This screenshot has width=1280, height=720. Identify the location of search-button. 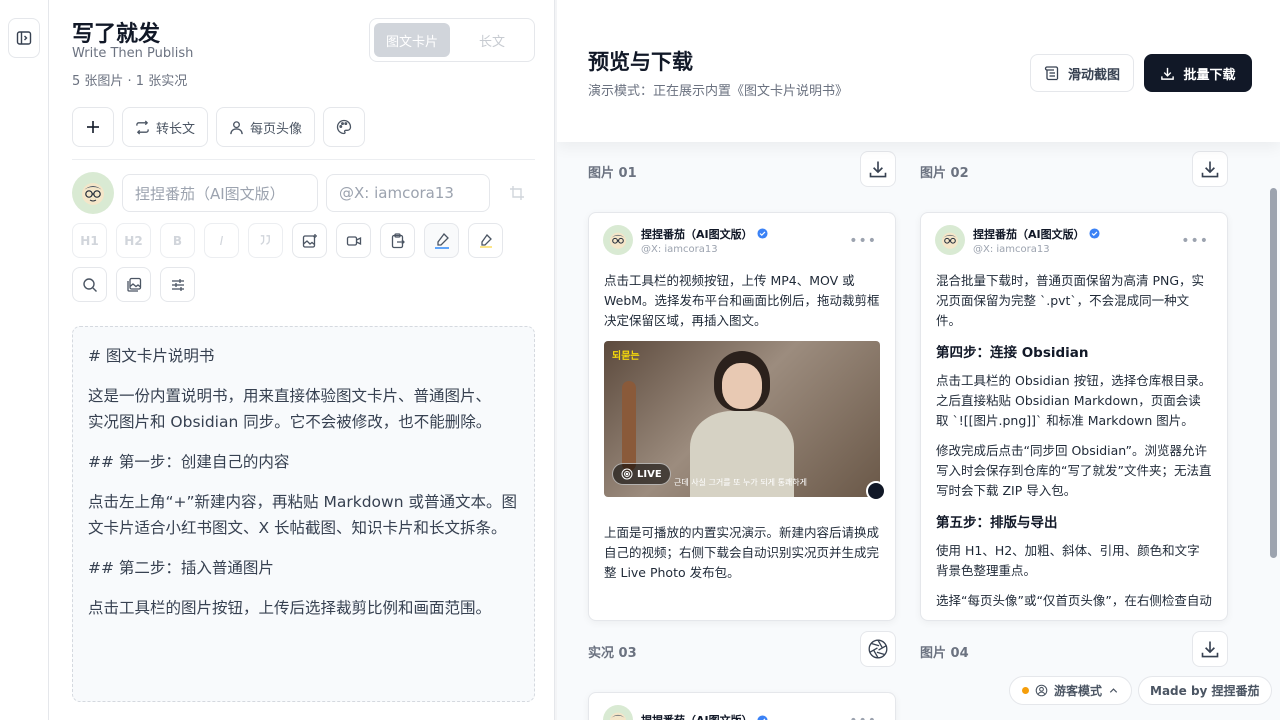
(89, 284).